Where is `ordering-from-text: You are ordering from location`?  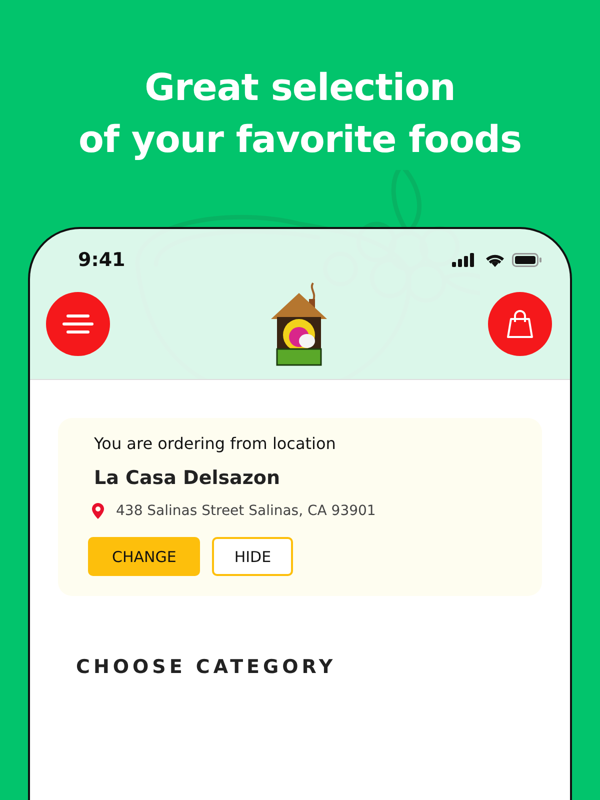 ordering-from-text: You are ordering from location is located at coordinates (215, 443).